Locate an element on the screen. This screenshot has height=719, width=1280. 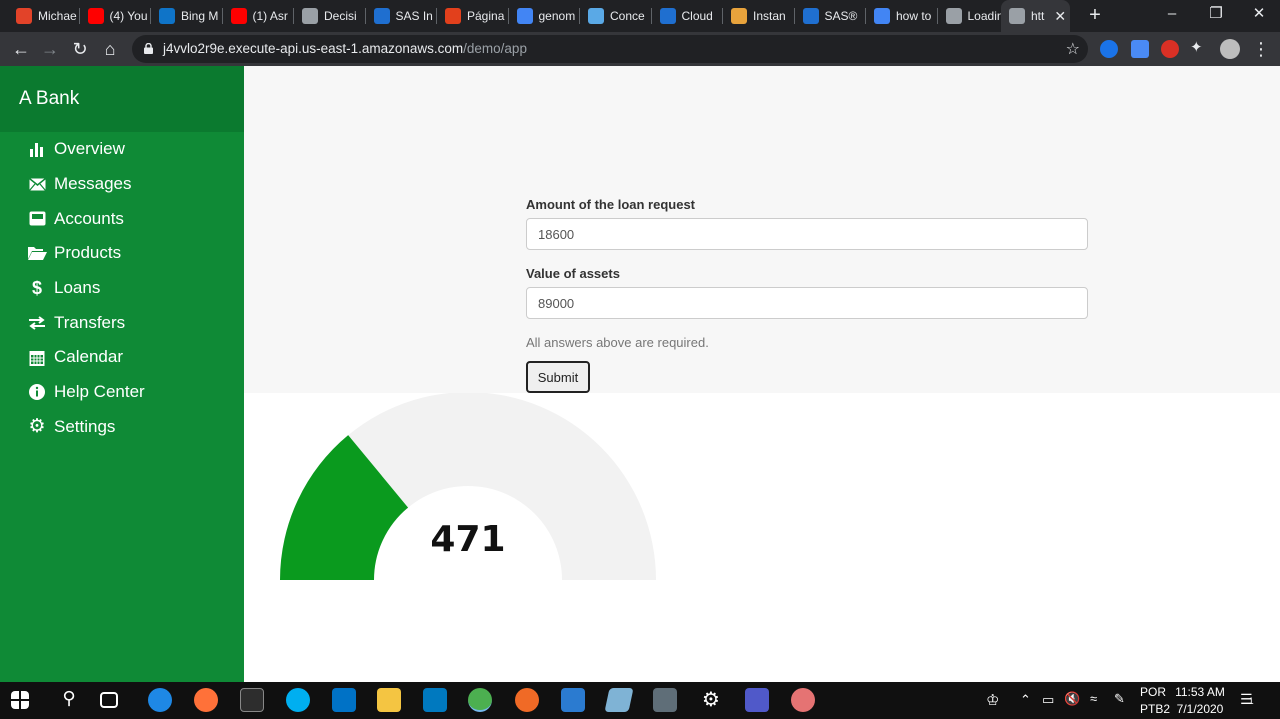
notification-center-icon: ☰1 is located at coordinates (1247, 699).